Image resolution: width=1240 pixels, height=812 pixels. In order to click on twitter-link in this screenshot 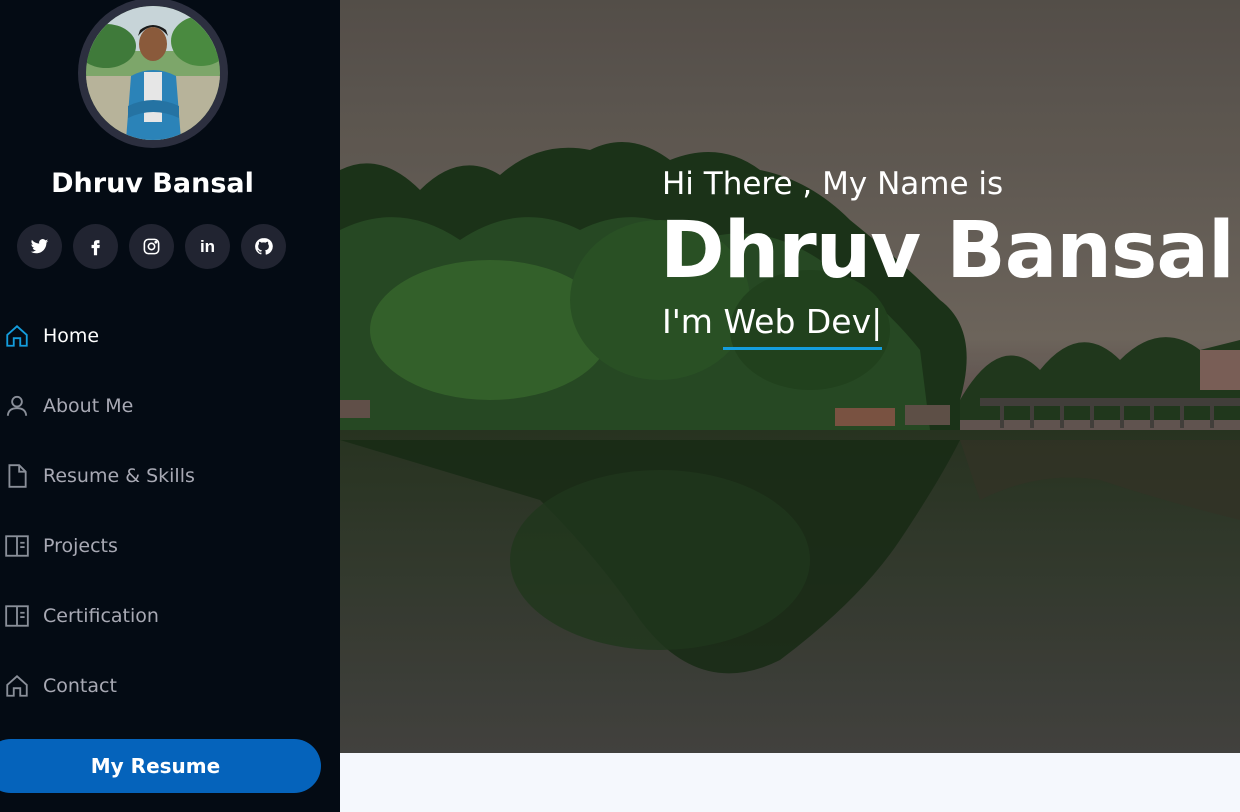, I will do `click(39, 246)`.